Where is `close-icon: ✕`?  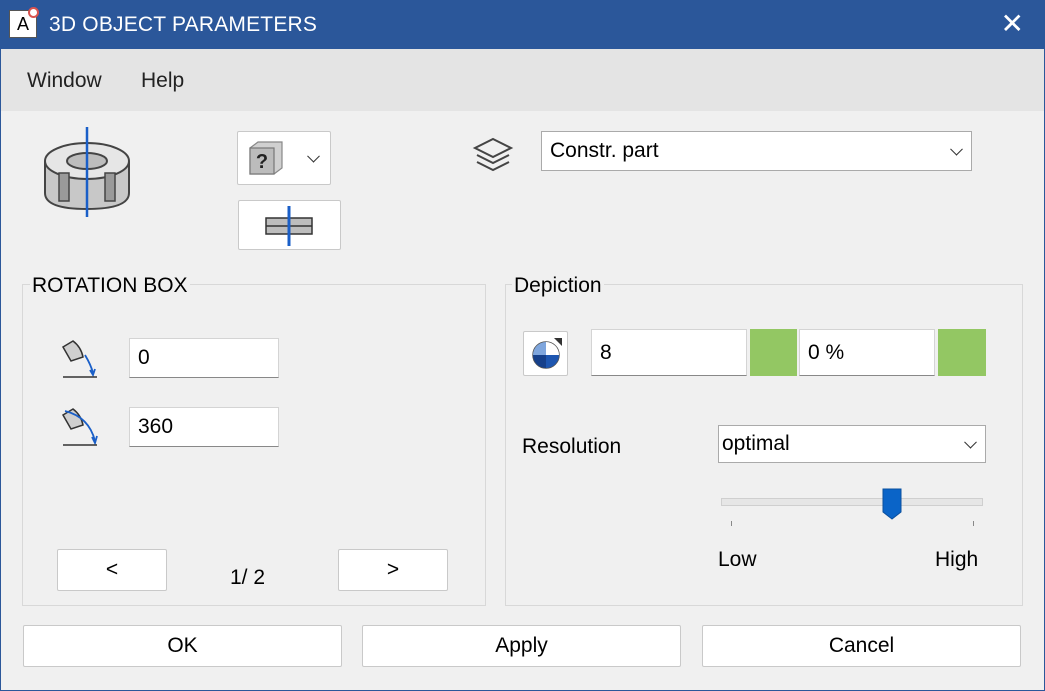
close-icon: ✕ is located at coordinates (1012, 23).